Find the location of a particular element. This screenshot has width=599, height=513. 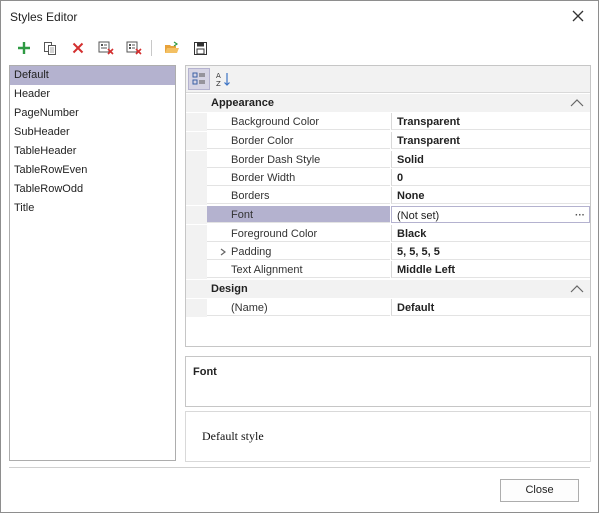

style-item-header: Header is located at coordinates (92, 94).